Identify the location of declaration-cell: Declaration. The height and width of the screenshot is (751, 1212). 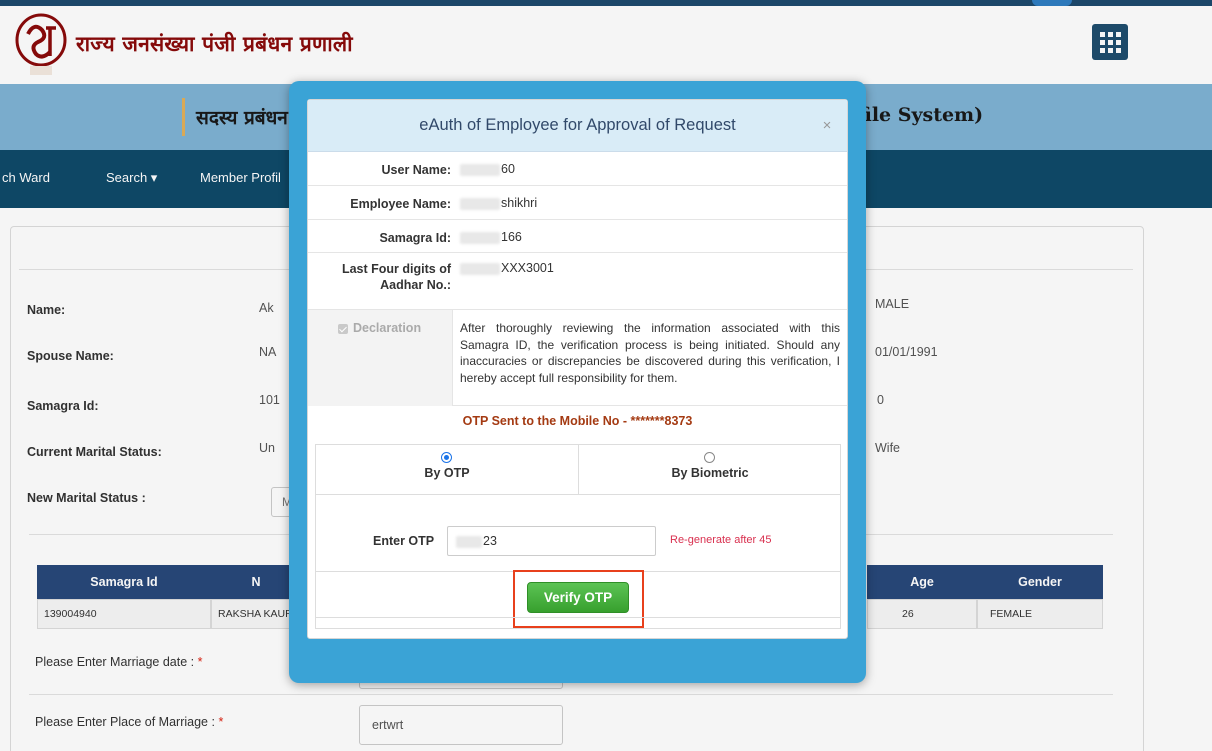
(380, 358).